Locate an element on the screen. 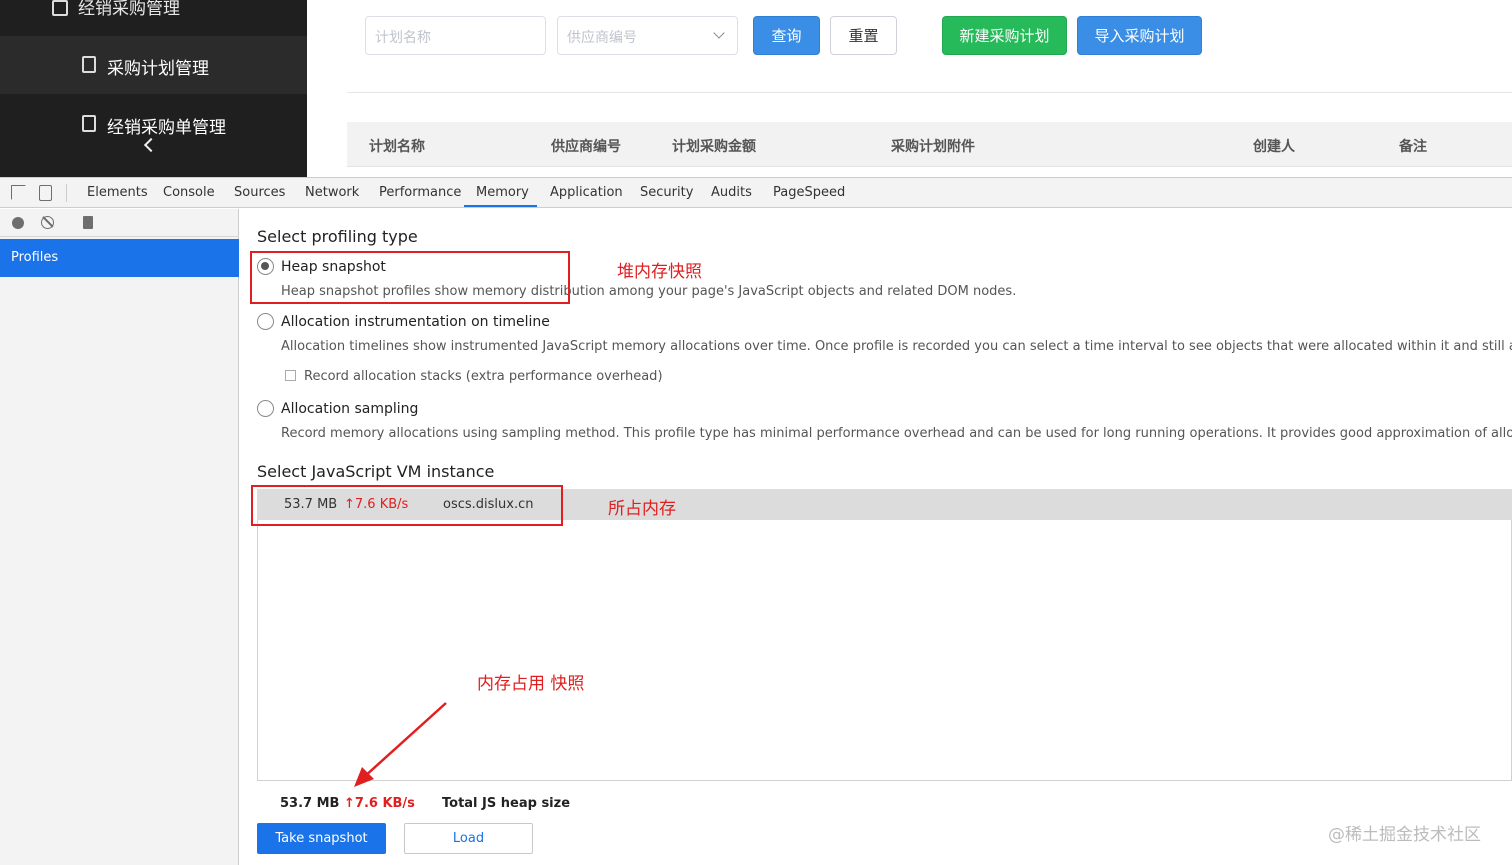 The height and width of the screenshot is (865, 1512). active-tab-indicator is located at coordinates (500, 206).